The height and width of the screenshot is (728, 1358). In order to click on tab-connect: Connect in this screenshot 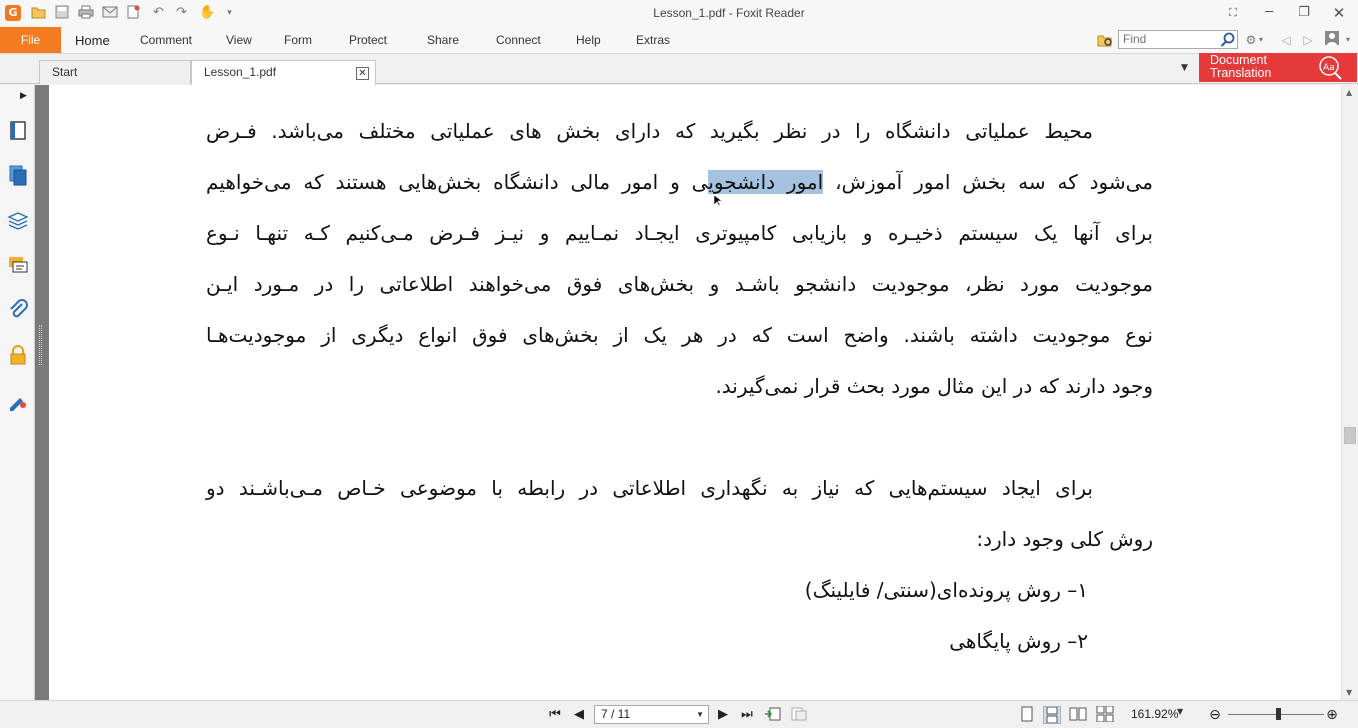, I will do `click(518, 40)`.